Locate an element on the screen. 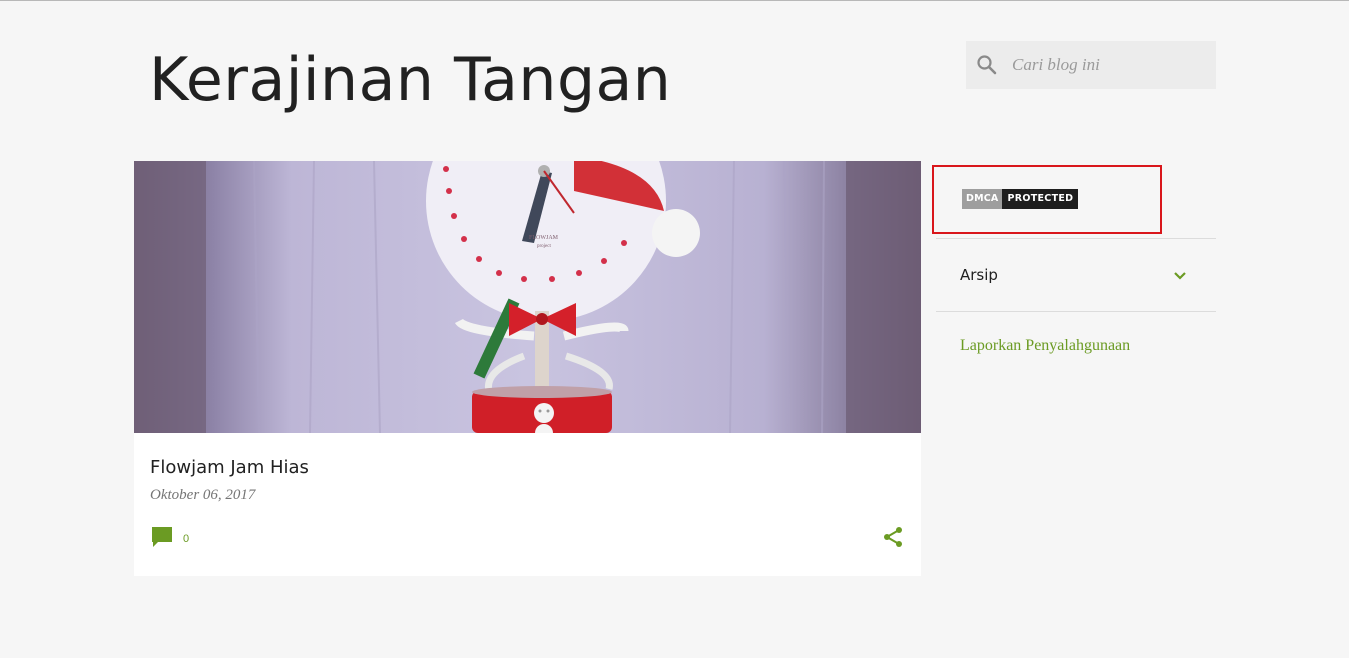  report-abuse-link: Laporkan Penyalahgunaan is located at coordinates (1045, 346).